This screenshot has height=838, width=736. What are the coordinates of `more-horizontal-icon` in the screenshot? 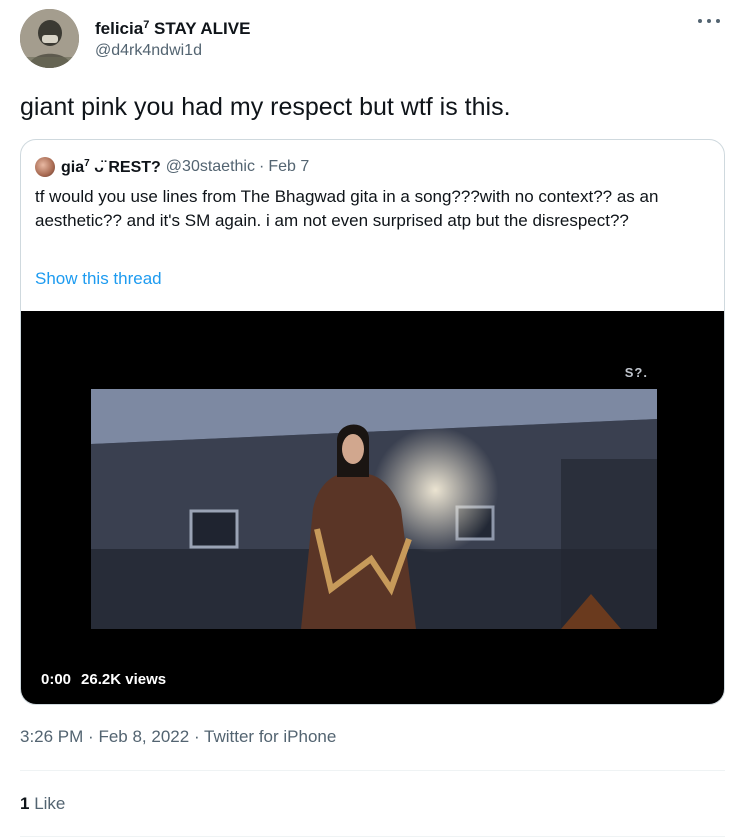 It's located at (709, 21).